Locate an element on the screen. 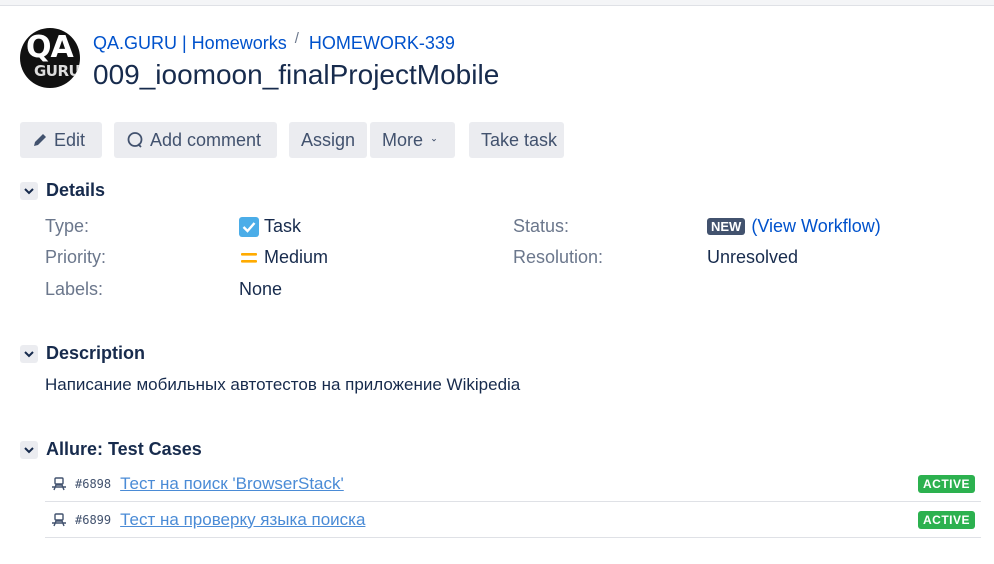  issue-title: 009_ioomoon_finalProjectMobile is located at coordinates (296, 75).